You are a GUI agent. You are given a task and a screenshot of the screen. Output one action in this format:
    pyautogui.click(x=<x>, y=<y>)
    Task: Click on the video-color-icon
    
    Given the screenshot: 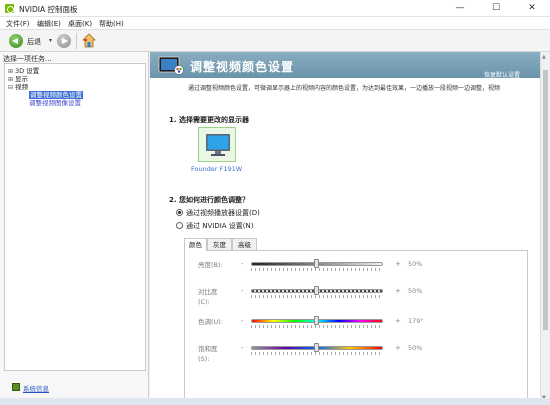 What is the action you would take?
    pyautogui.click(x=171, y=65)
    